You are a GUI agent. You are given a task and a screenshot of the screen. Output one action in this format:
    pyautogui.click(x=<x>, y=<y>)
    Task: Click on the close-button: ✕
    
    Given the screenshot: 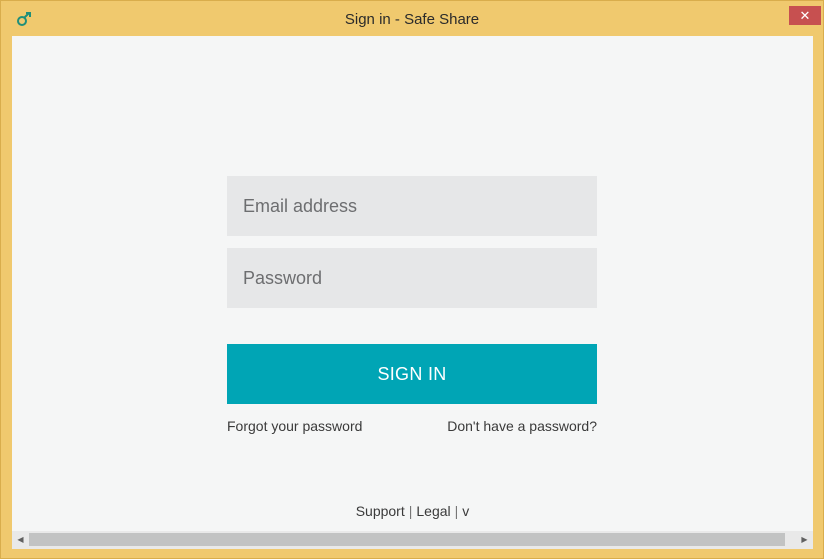 What is the action you would take?
    pyautogui.click(x=805, y=15)
    